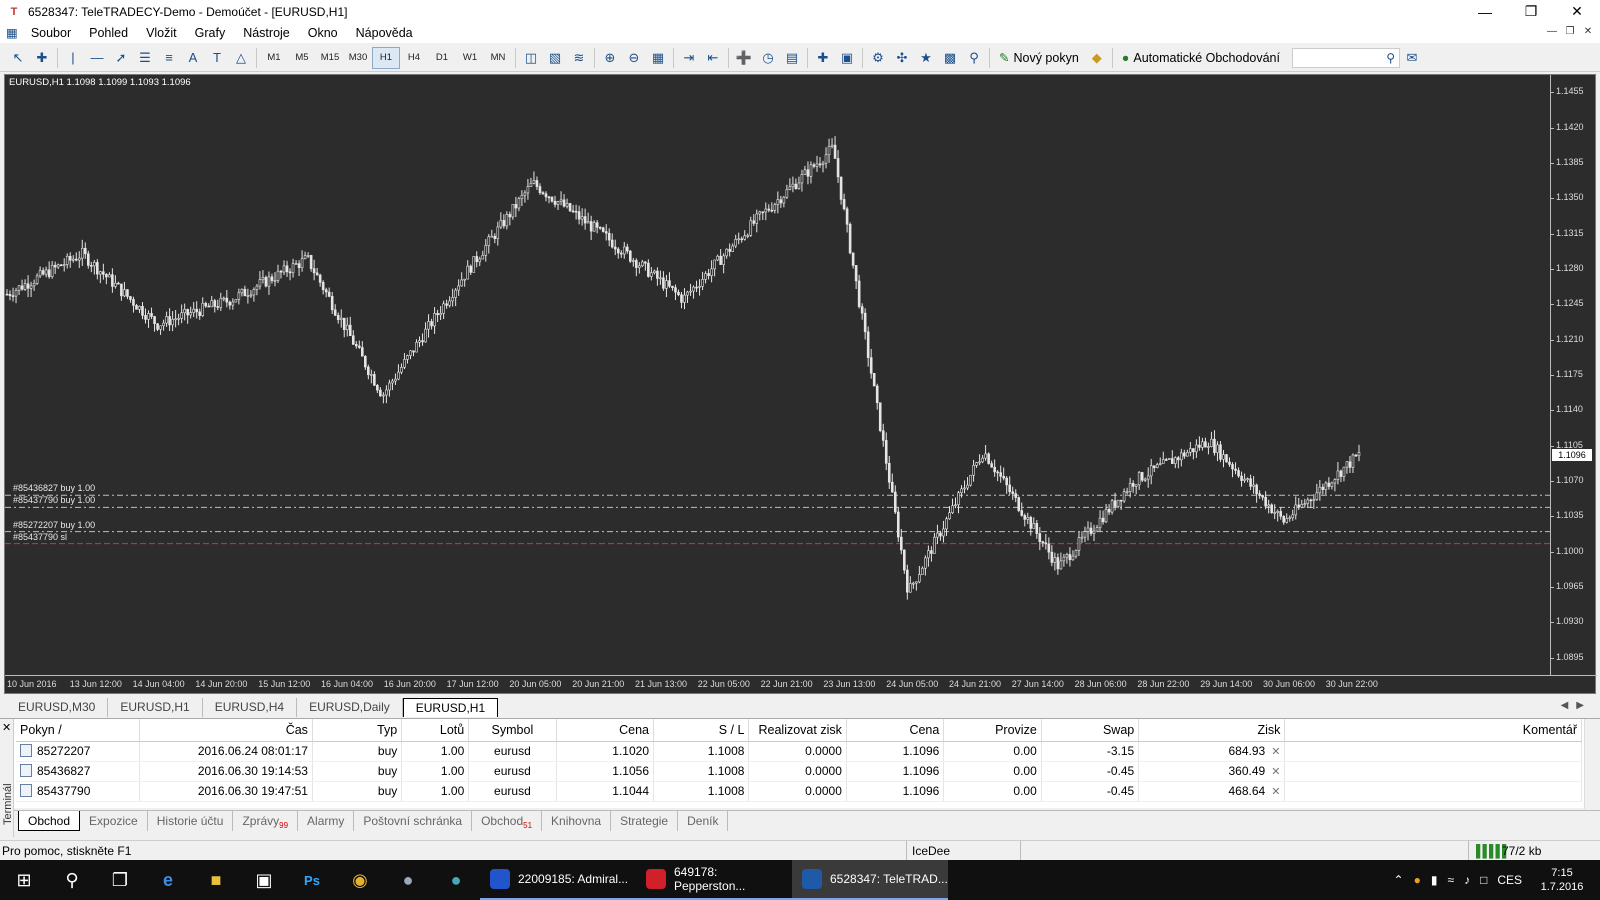  Describe the element at coordinates (193, 58) in the screenshot. I see `text-icon: A` at that location.